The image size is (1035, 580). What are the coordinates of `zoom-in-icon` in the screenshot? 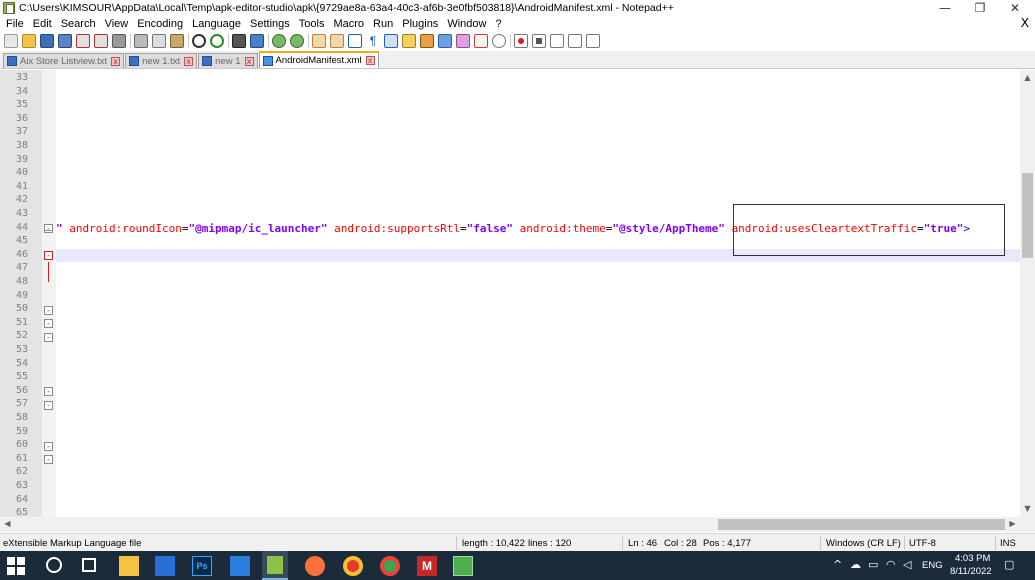 It's located at (279, 41).